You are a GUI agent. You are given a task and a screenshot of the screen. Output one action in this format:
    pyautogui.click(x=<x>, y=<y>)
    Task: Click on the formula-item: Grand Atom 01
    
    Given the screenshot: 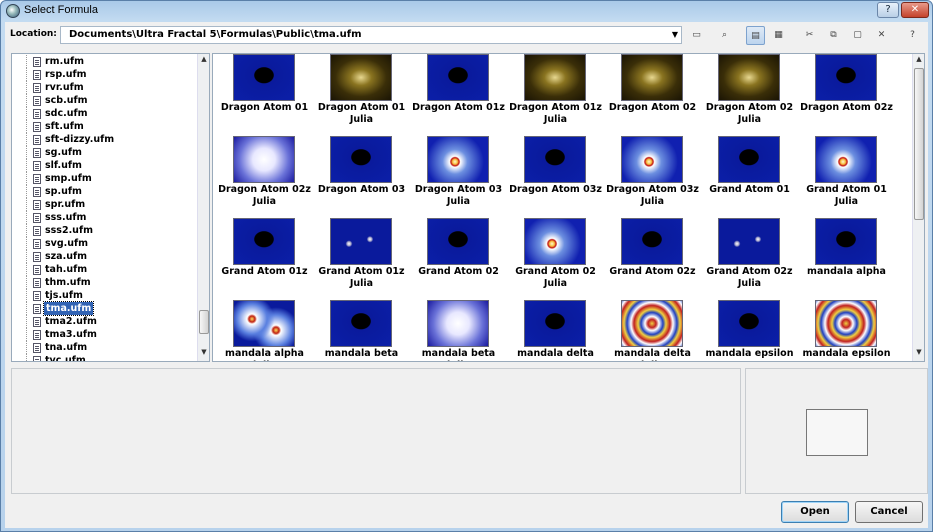 What is the action you would take?
    pyautogui.click(x=749, y=177)
    